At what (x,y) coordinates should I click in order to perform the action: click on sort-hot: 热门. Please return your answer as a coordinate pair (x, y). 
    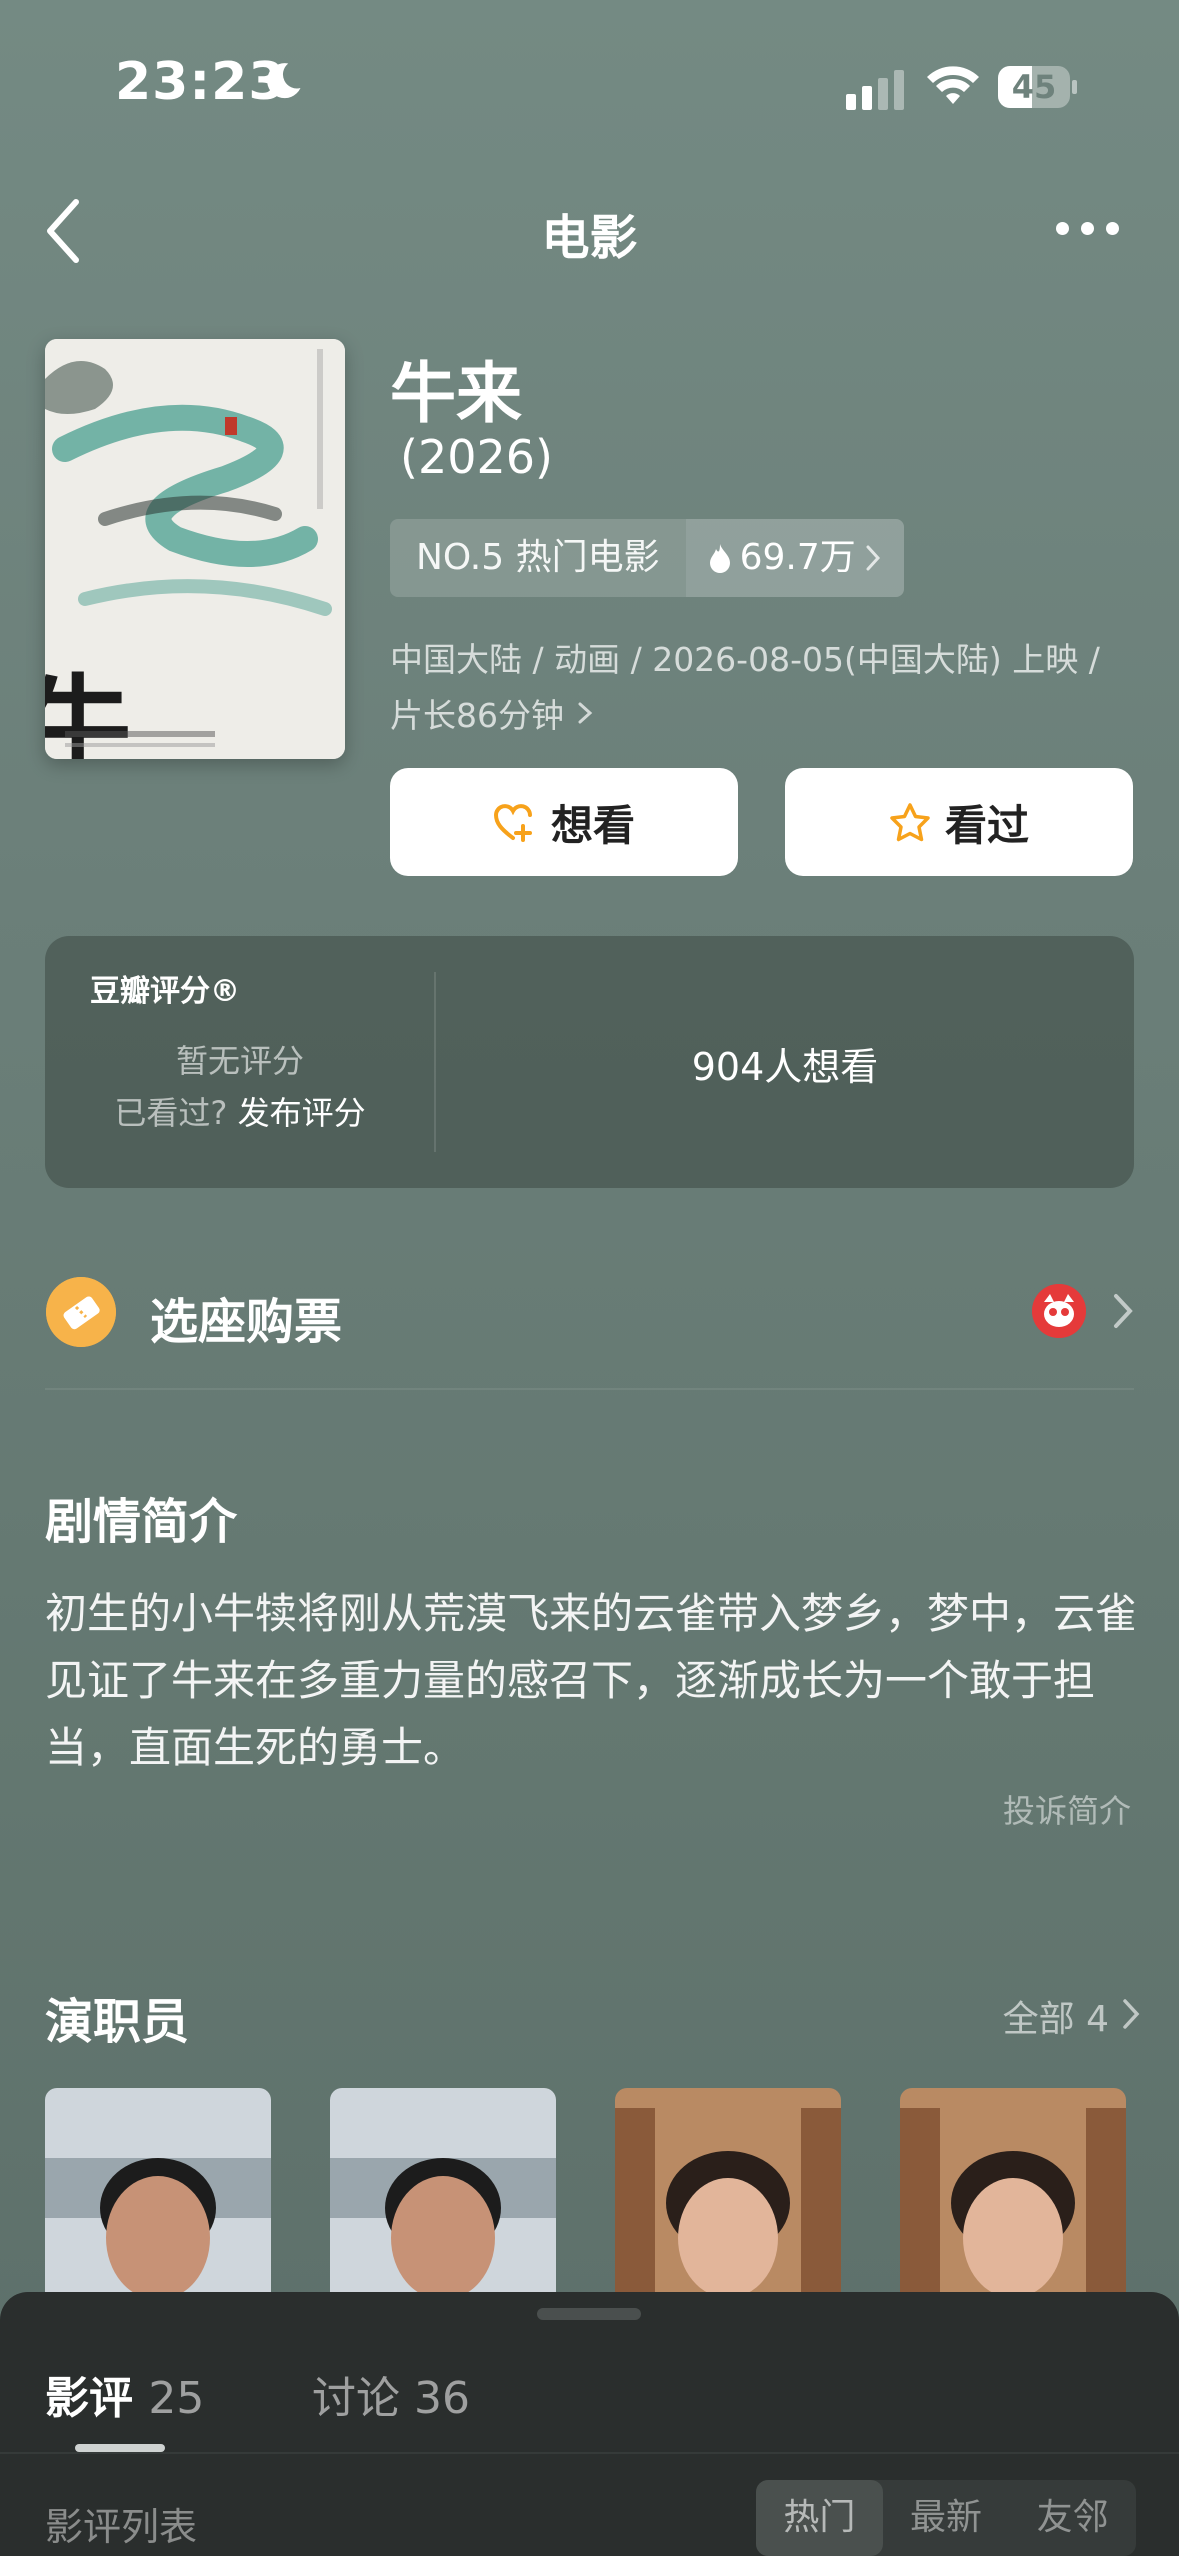
    Looking at the image, I should click on (819, 2518).